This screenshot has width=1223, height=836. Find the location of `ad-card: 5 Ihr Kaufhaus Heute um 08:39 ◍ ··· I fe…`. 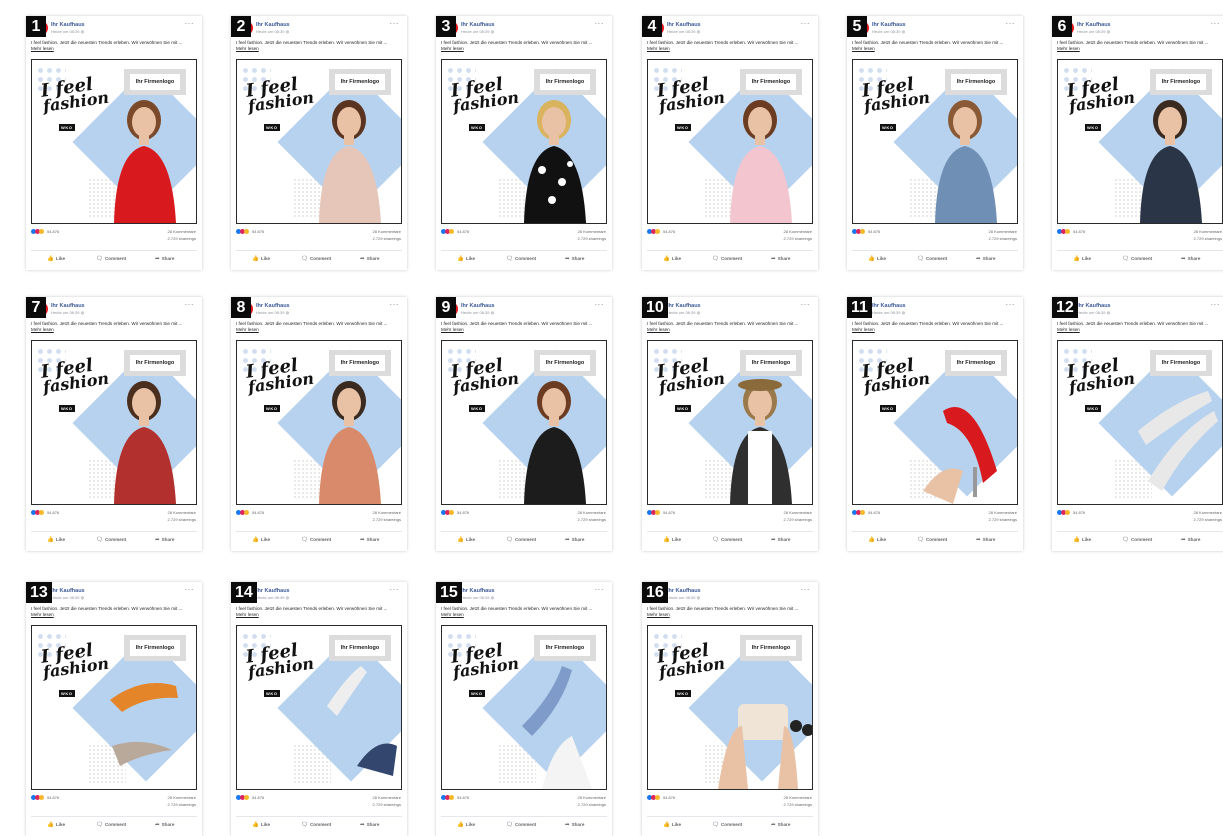

ad-card: 5 Ihr Kaufhaus Heute um 08:39 ◍ ··· I fe… is located at coordinates (935, 143).